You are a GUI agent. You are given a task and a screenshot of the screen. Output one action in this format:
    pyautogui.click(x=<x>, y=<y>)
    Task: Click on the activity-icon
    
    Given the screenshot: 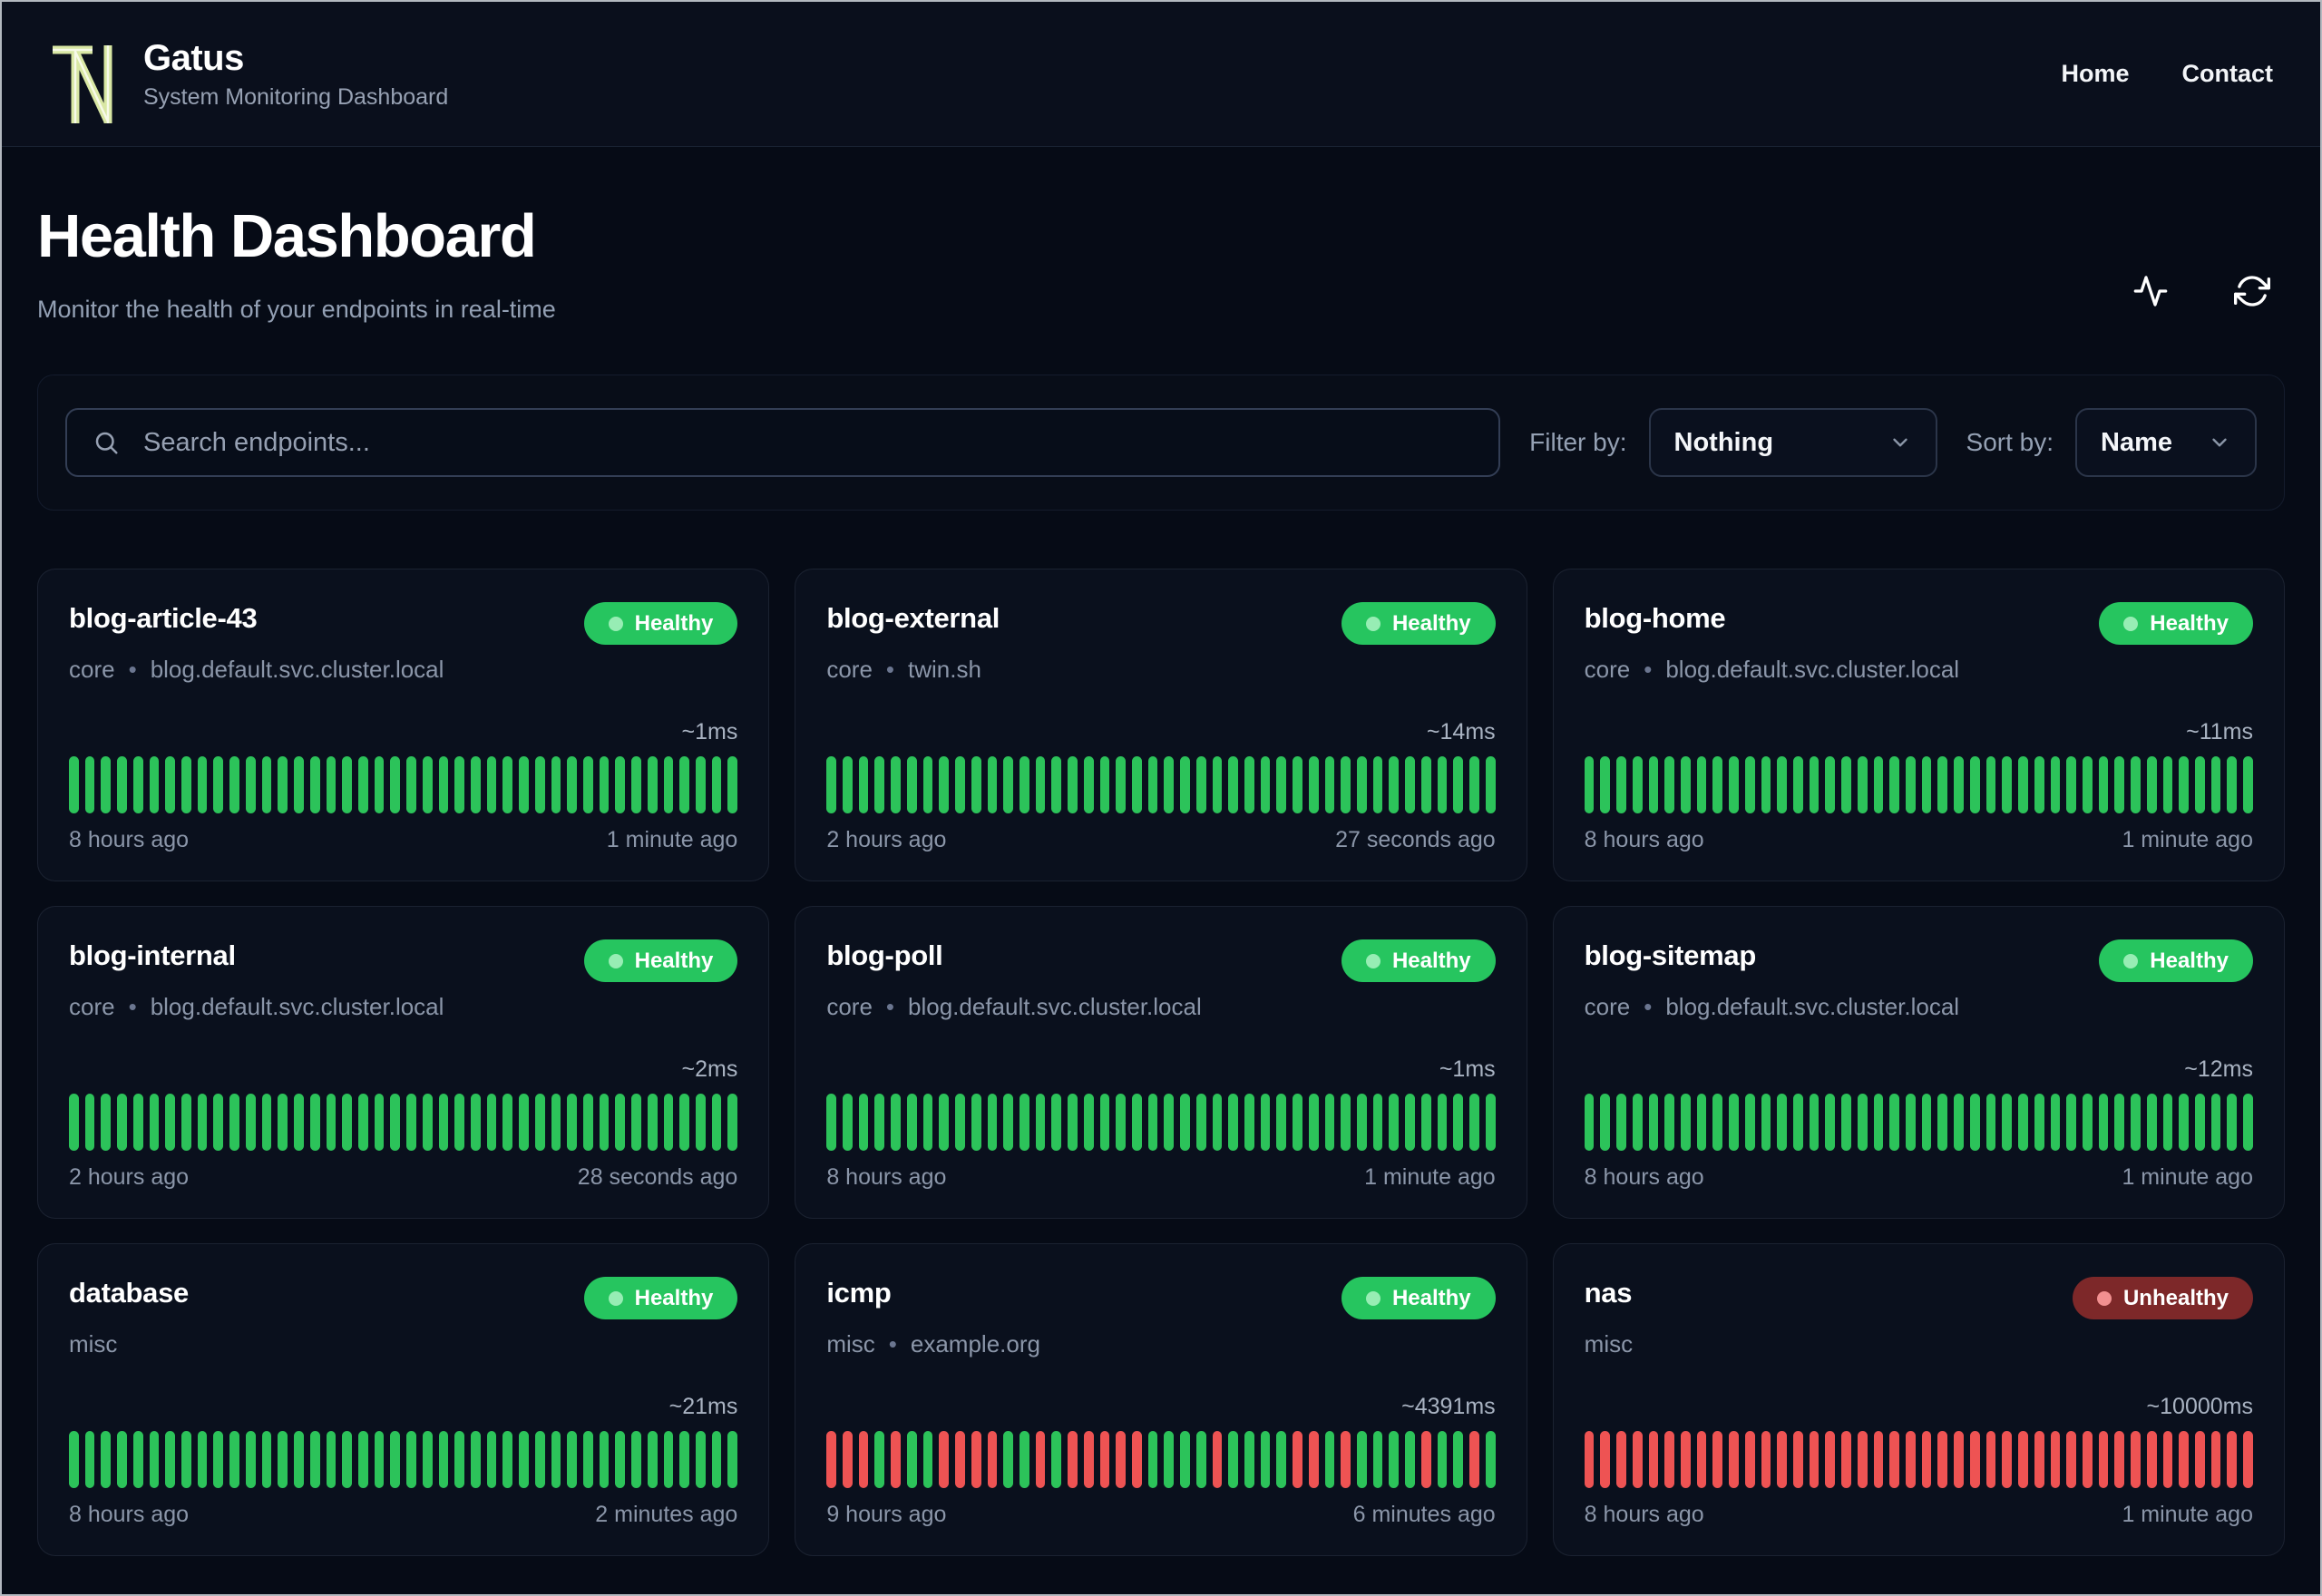 What is the action you would take?
    pyautogui.click(x=2150, y=291)
    